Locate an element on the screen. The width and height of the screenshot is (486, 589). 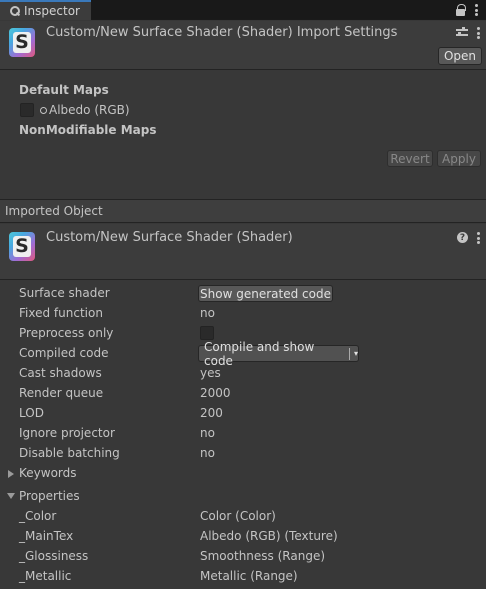
render-queue-label: Render queue is located at coordinates (61, 393).